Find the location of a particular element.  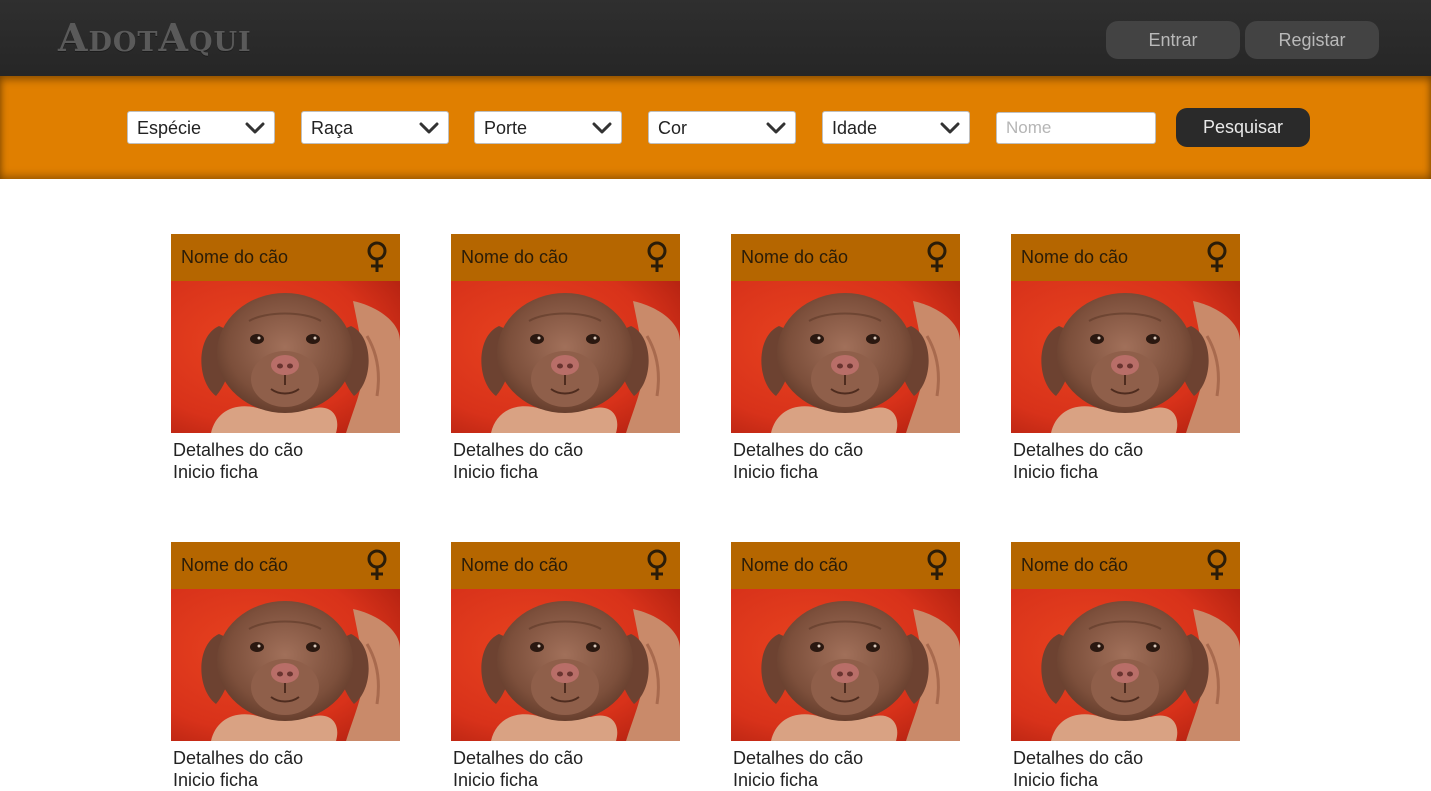

search-filter-bar: Espécie Raça Porte Cor Idade Pesquisar is located at coordinates (715, 127).